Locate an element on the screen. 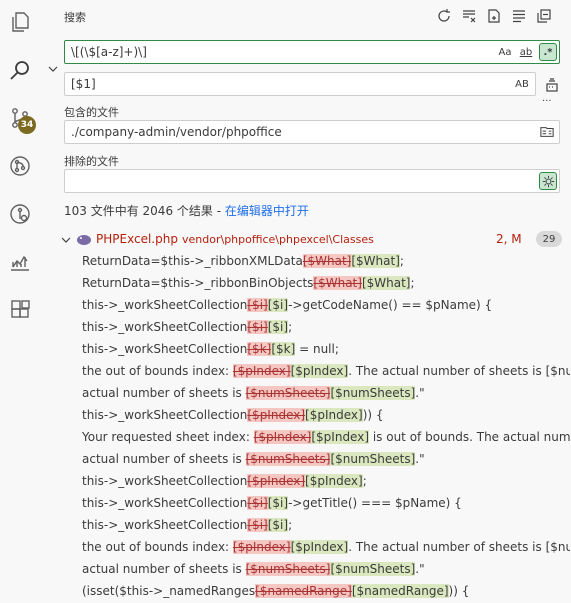 This screenshot has height=603, width=571. match-suffix: ->getCodeName() == $pName) { is located at coordinates (390, 305).